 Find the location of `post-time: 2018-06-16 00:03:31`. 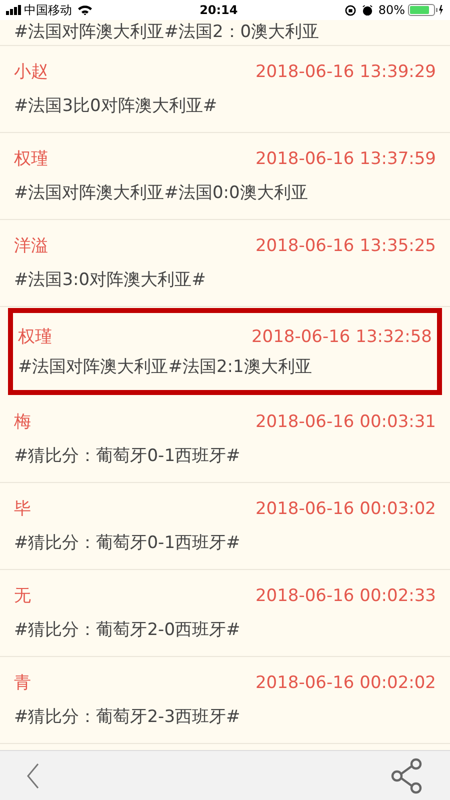

post-time: 2018-06-16 00:03:31 is located at coordinates (345, 422).